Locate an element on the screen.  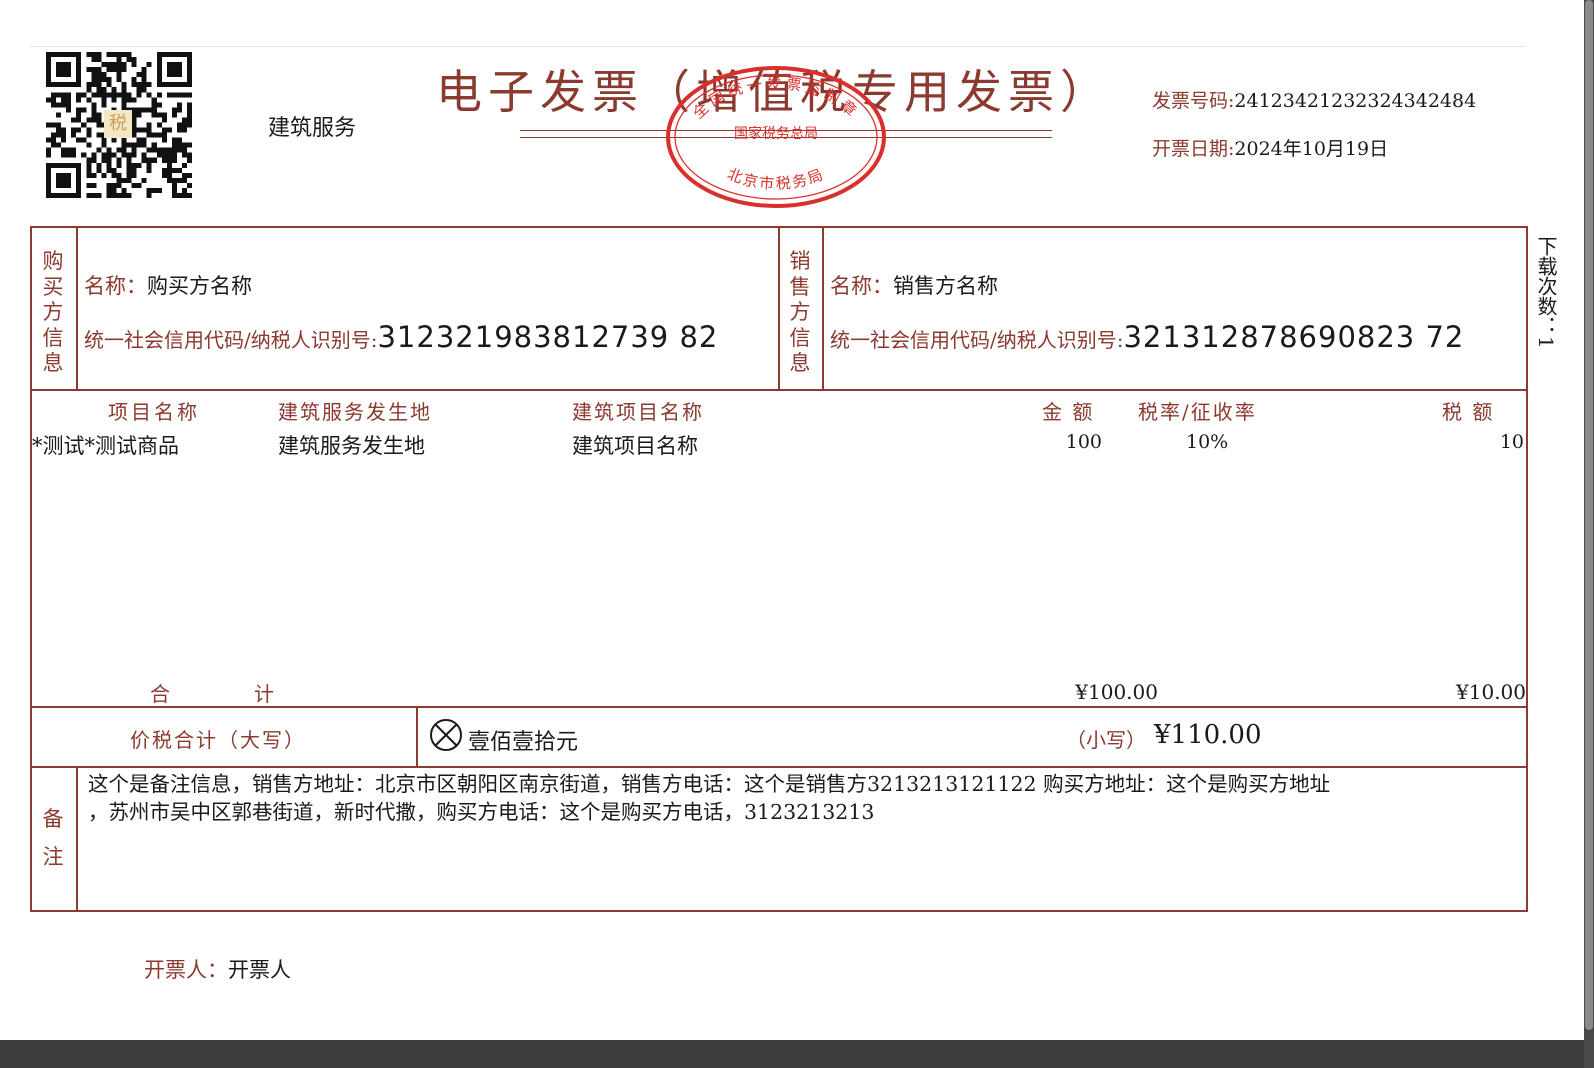
header-project: 建筑项目名称 is located at coordinates (638, 412).